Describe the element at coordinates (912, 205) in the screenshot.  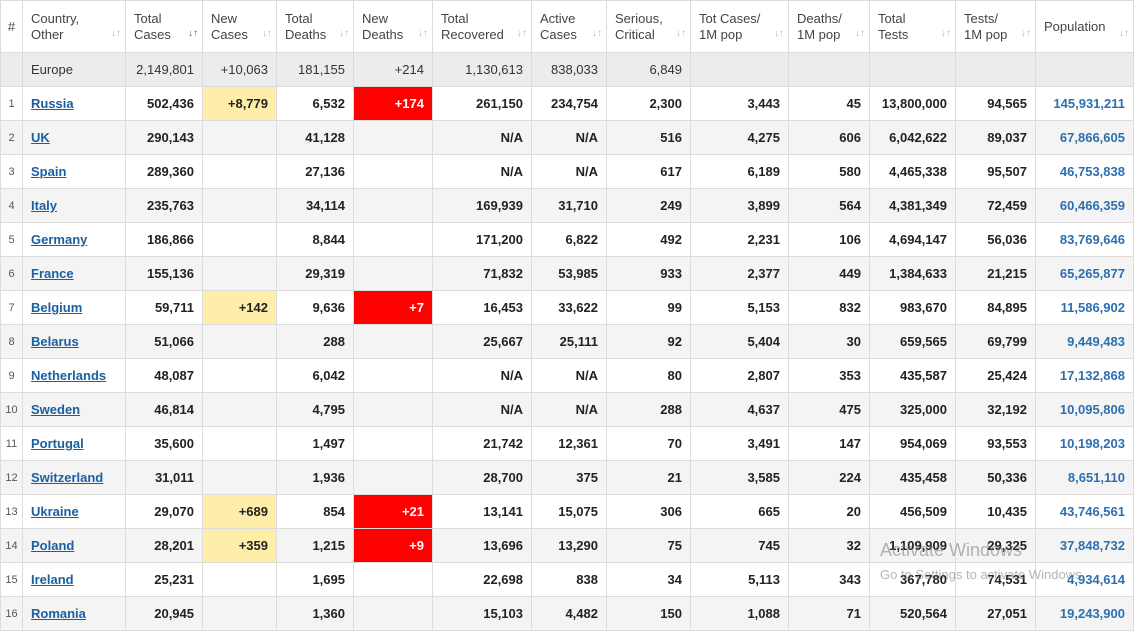
I see `total-tests-cell: 4,381,349` at that location.